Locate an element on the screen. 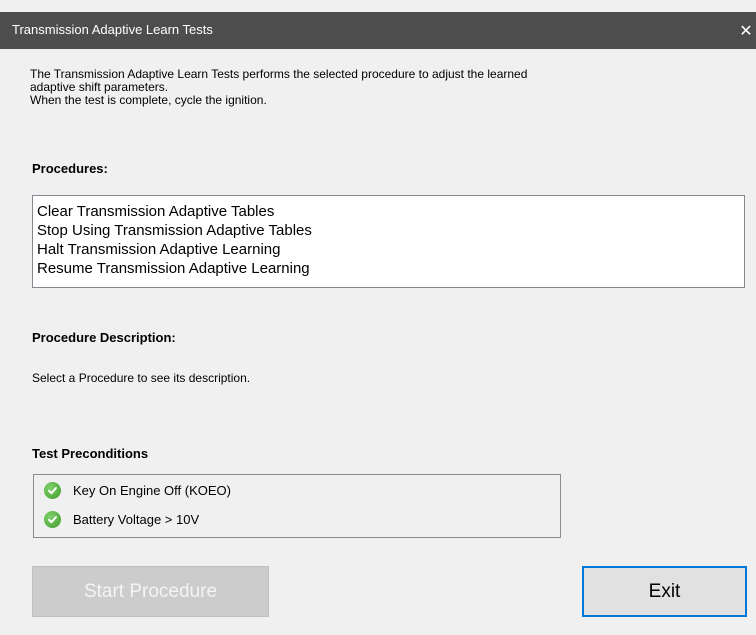 The image size is (756, 635). procedure-item-stop-using-tables: Stop Using Transmission Adaptive Tables is located at coordinates (390, 230).